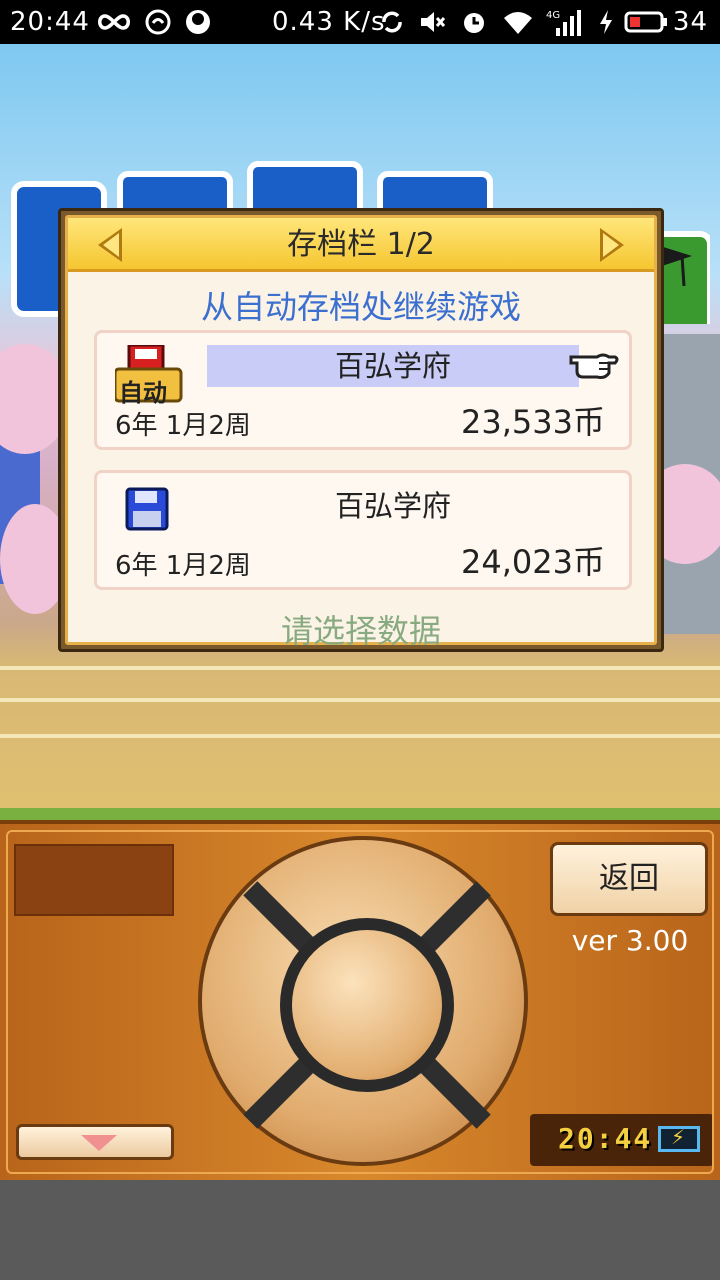 Image resolution: width=720 pixels, height=1280 pixels. I want to click on continue-autosave-link: 从自动存档处继续游戏, so click(361, 305).